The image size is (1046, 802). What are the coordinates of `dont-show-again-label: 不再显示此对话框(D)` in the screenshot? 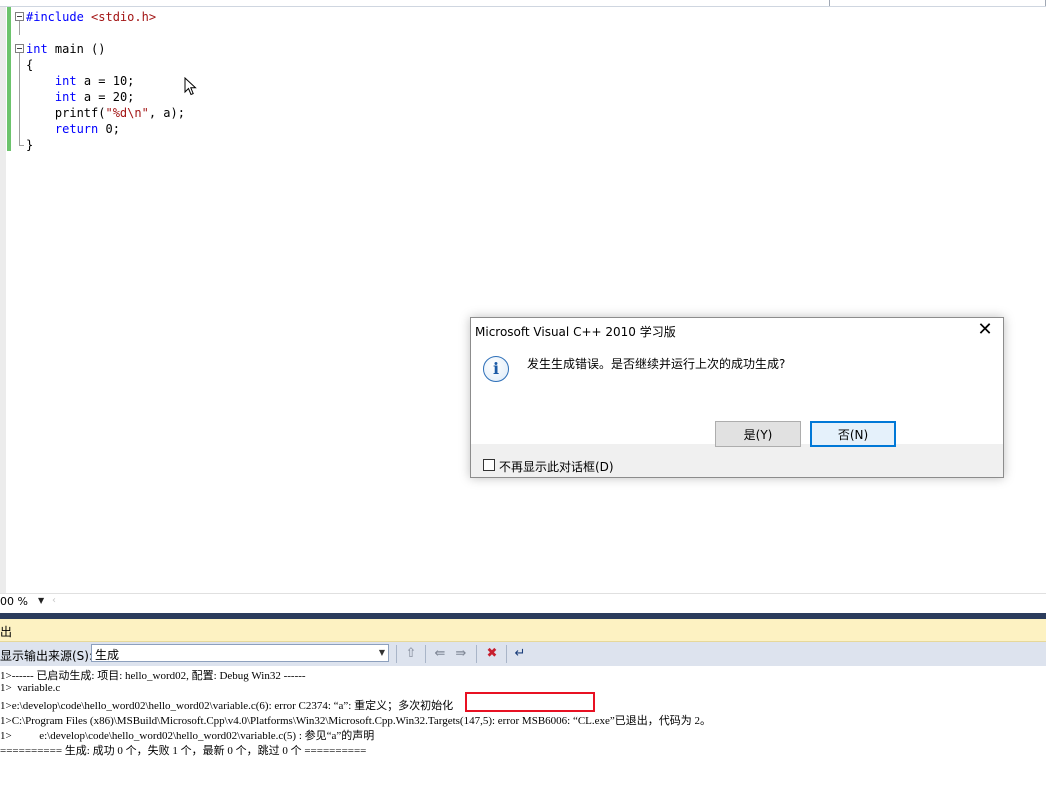 It's located at (556, 466).